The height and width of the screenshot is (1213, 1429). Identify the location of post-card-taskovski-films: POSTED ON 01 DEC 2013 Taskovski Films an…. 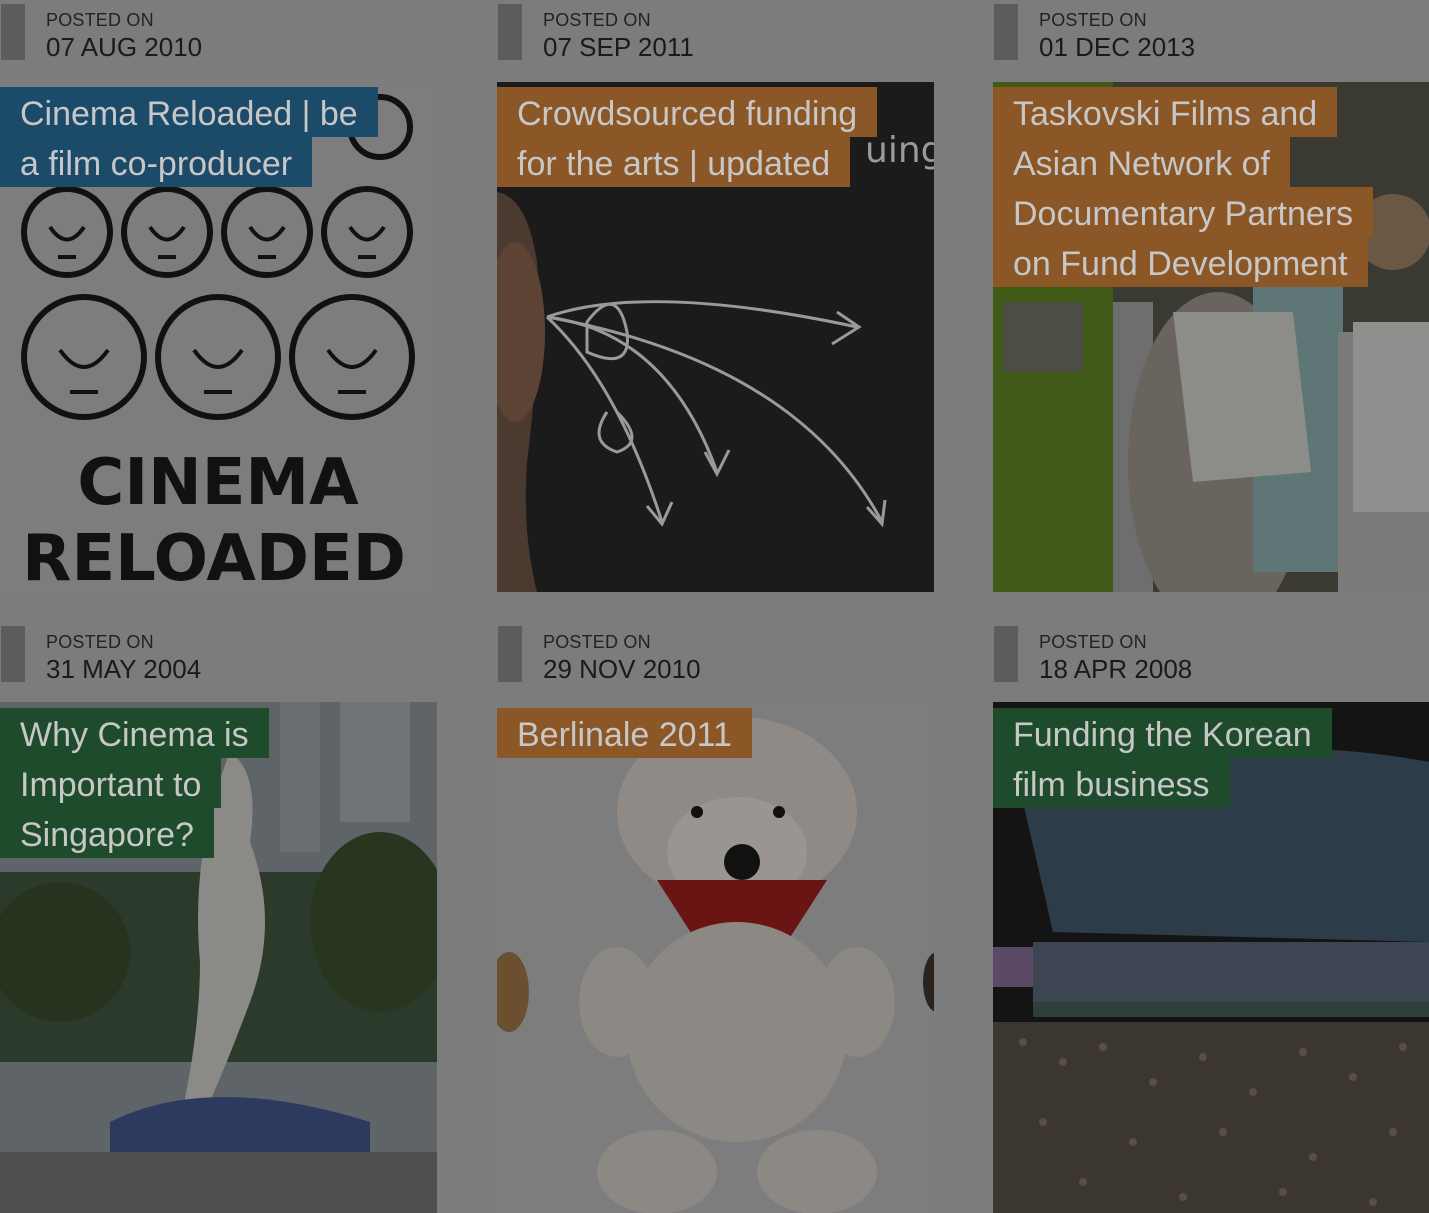
(1211, 296).